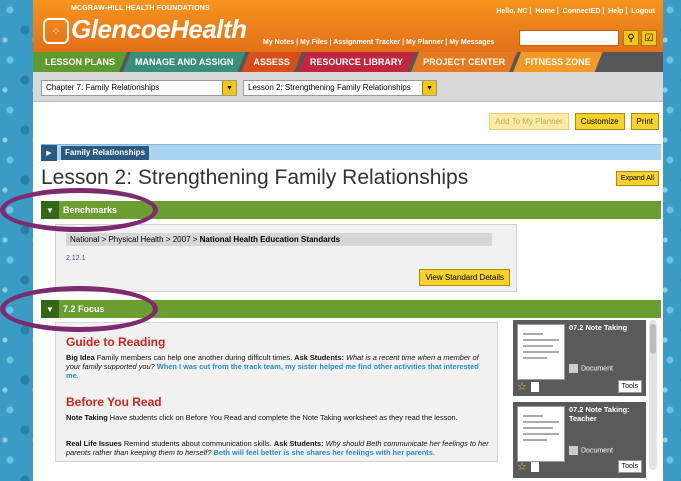  I want to click on expand-all-button: Expand All, so click(637, 178).